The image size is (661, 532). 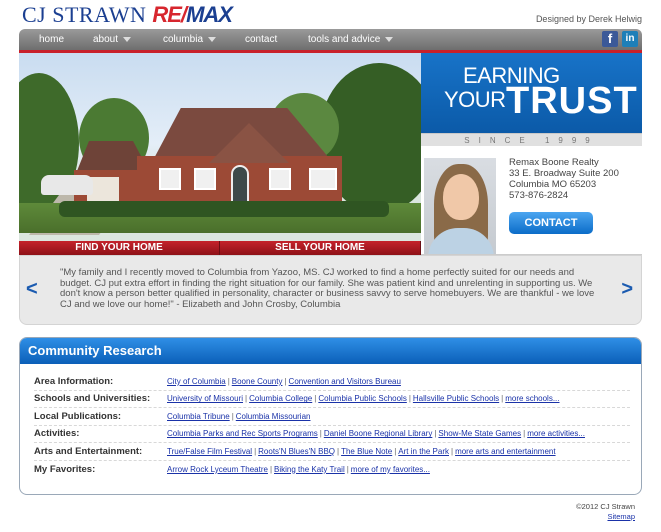 I want to click on community-link: Columbia Public Schools, so click(x=362, y=398).